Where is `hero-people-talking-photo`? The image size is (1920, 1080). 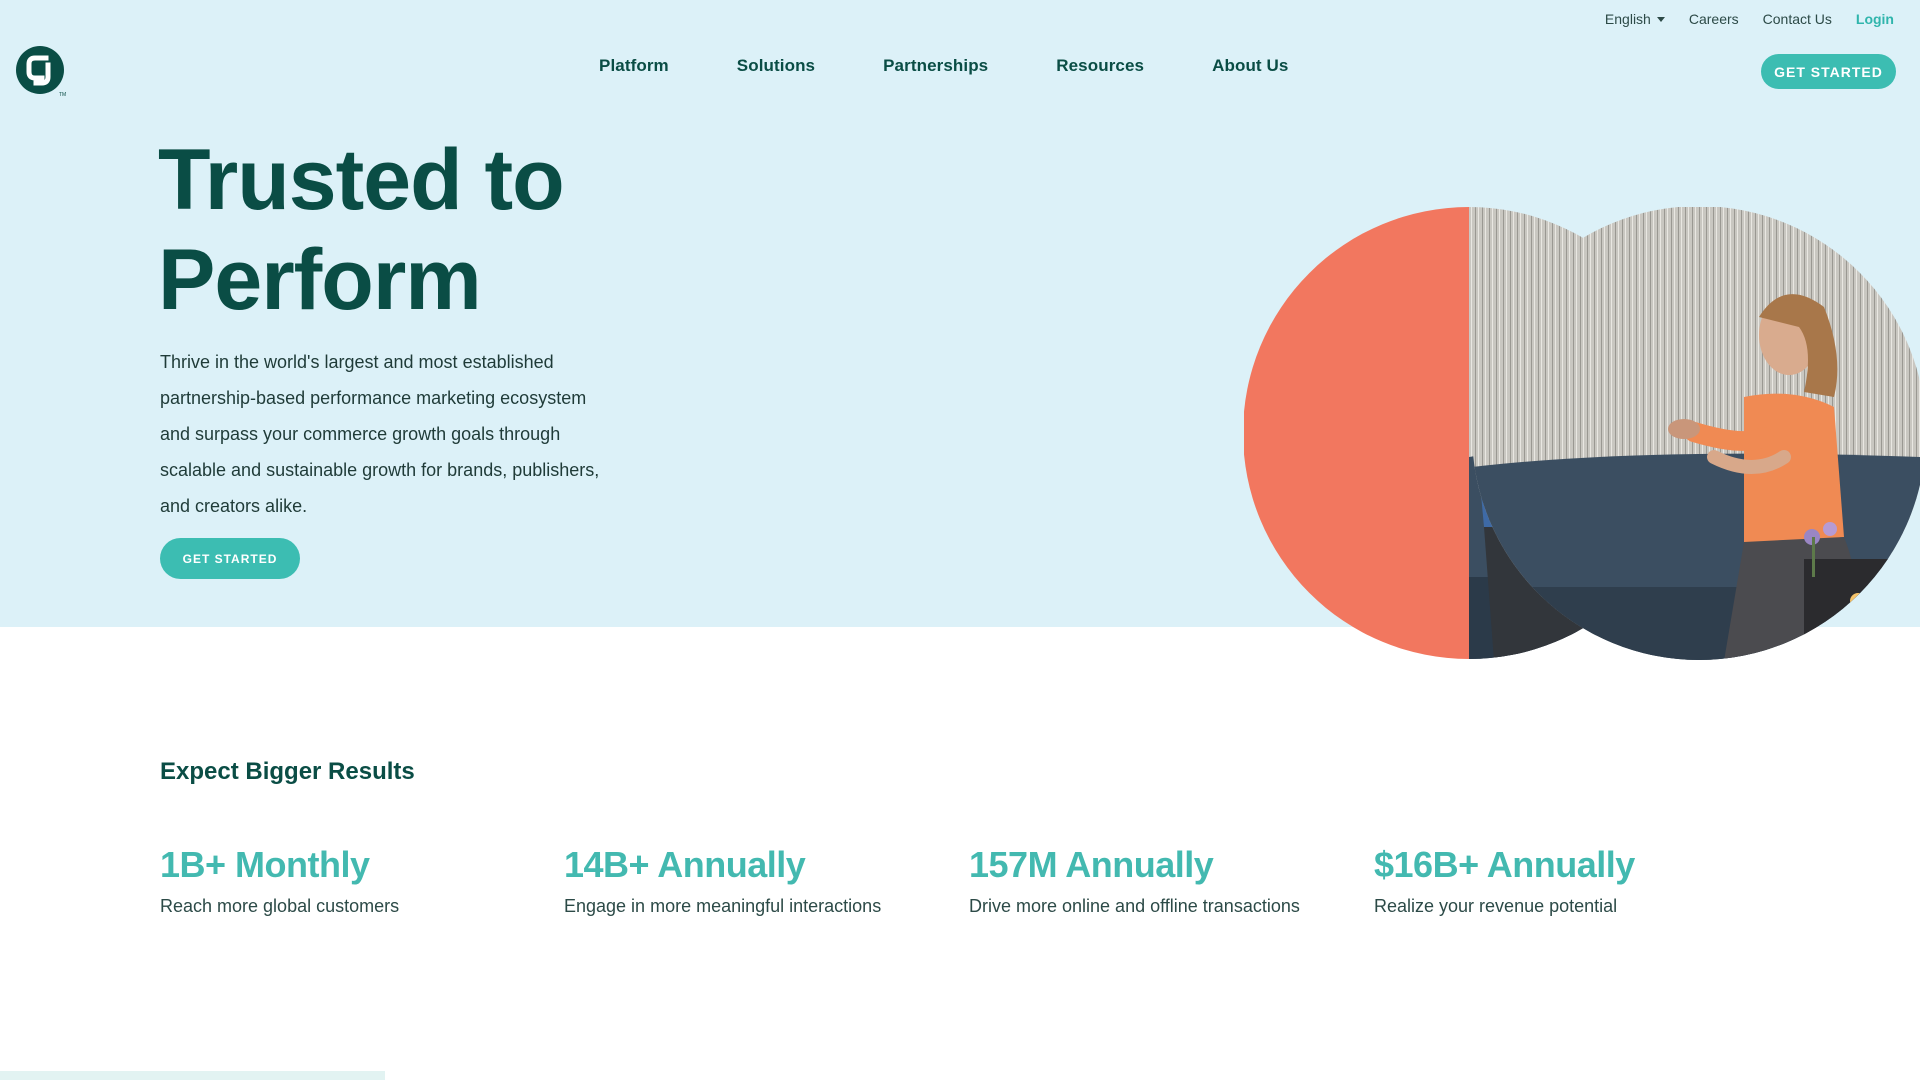
hero-people-talking-photo is located at coordinates (1582, 434).